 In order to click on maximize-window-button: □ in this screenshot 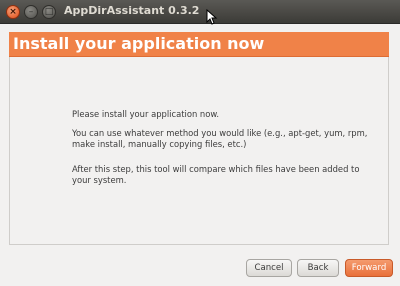, I will do `click(49, 12)`.